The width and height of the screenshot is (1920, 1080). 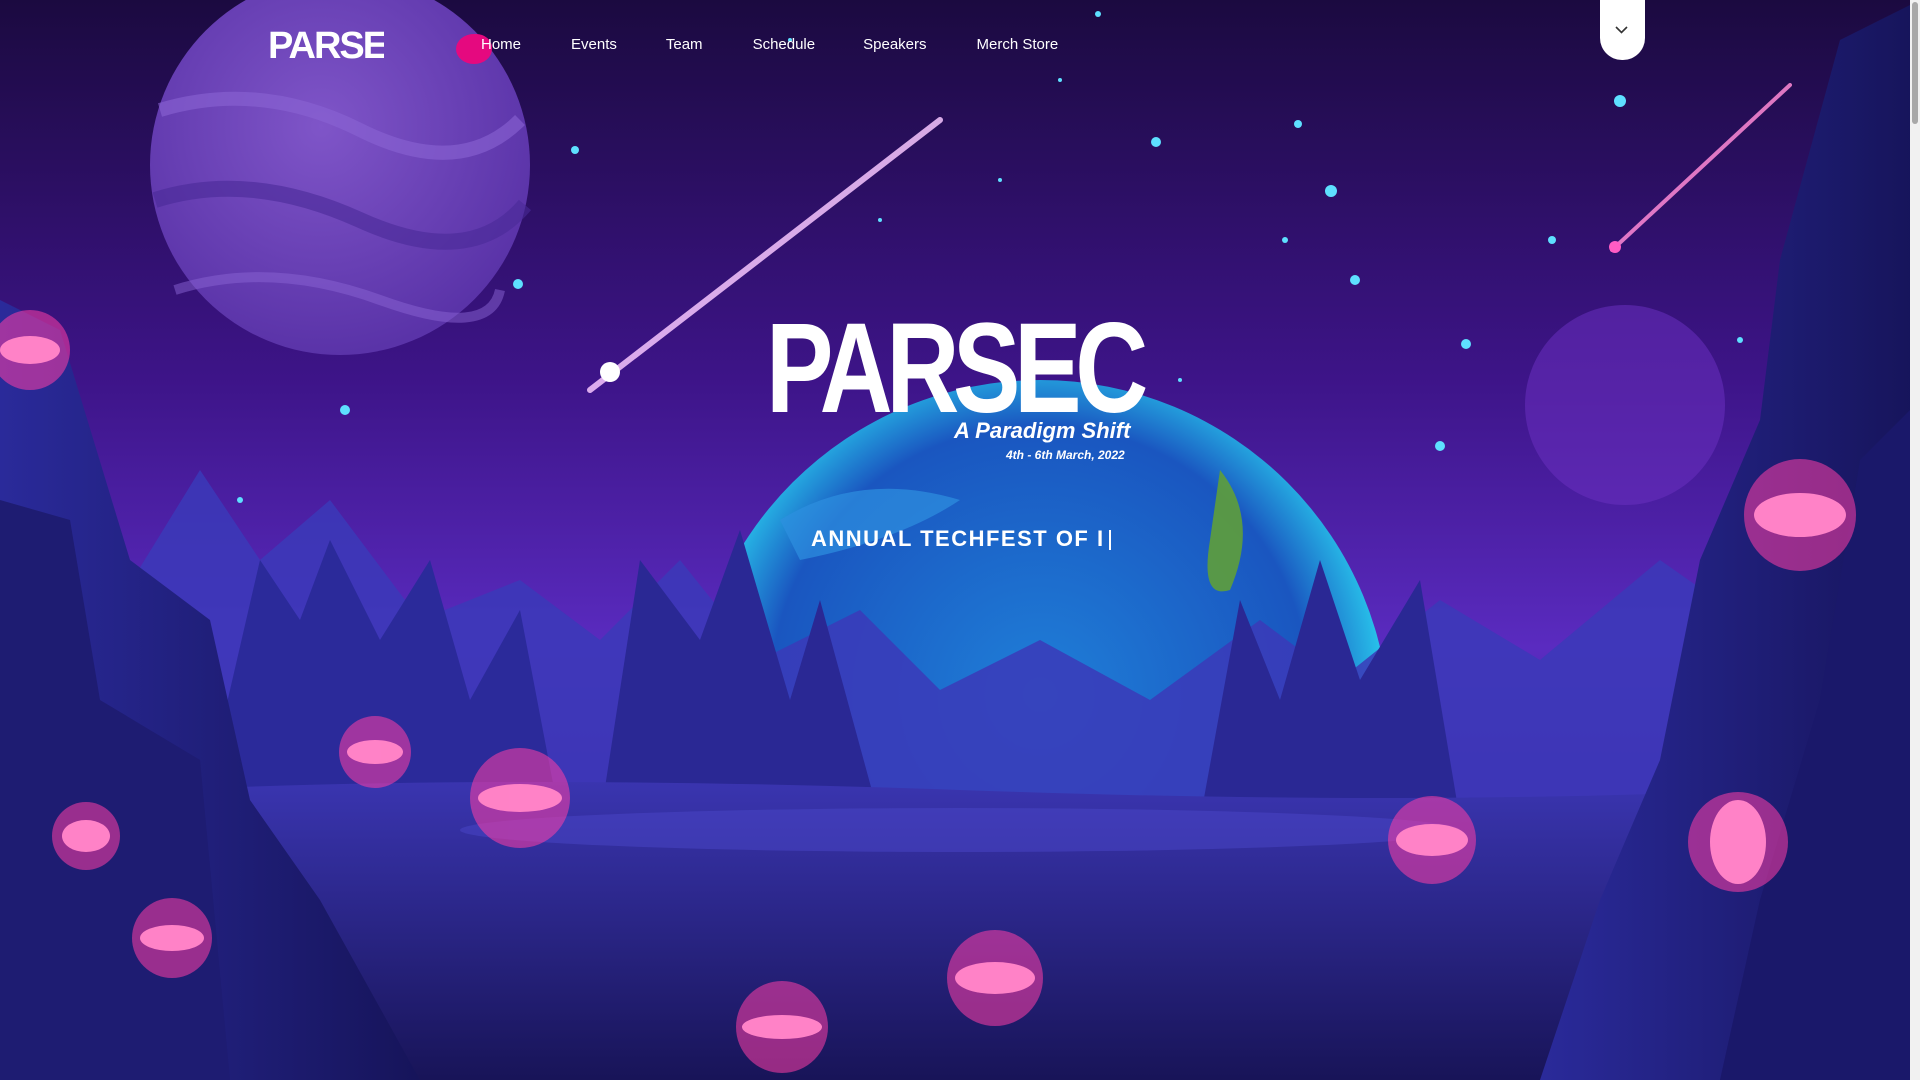 I want to click on nav-home-link: Home, so click(x=501, y=44).